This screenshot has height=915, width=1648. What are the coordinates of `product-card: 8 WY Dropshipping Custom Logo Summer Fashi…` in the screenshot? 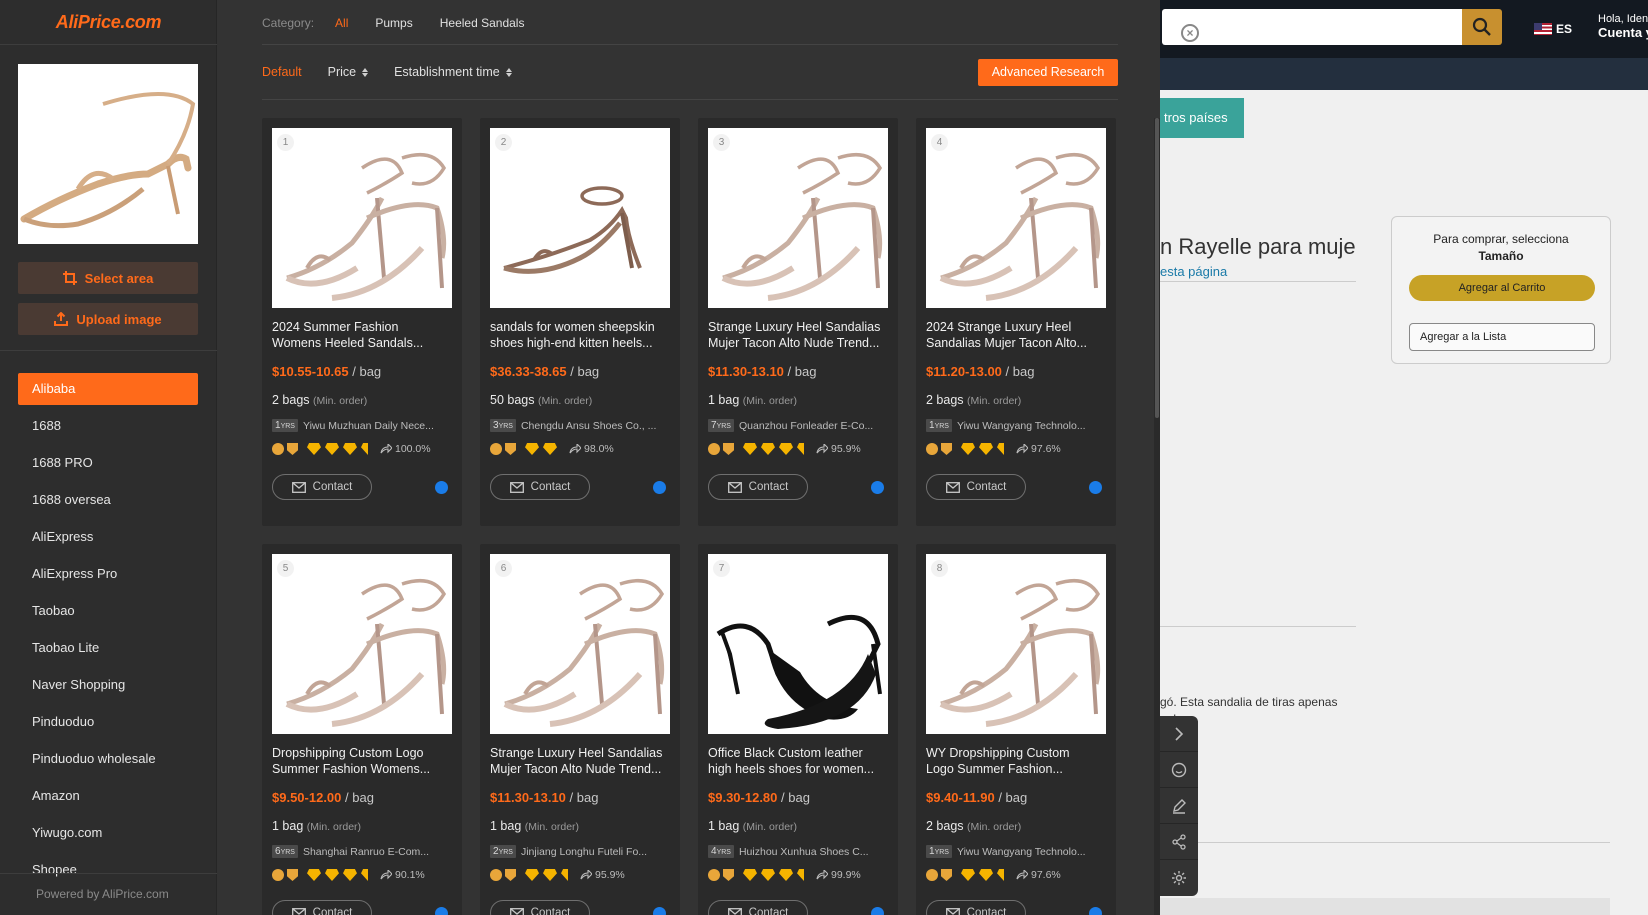 It's located at (1016, 729).